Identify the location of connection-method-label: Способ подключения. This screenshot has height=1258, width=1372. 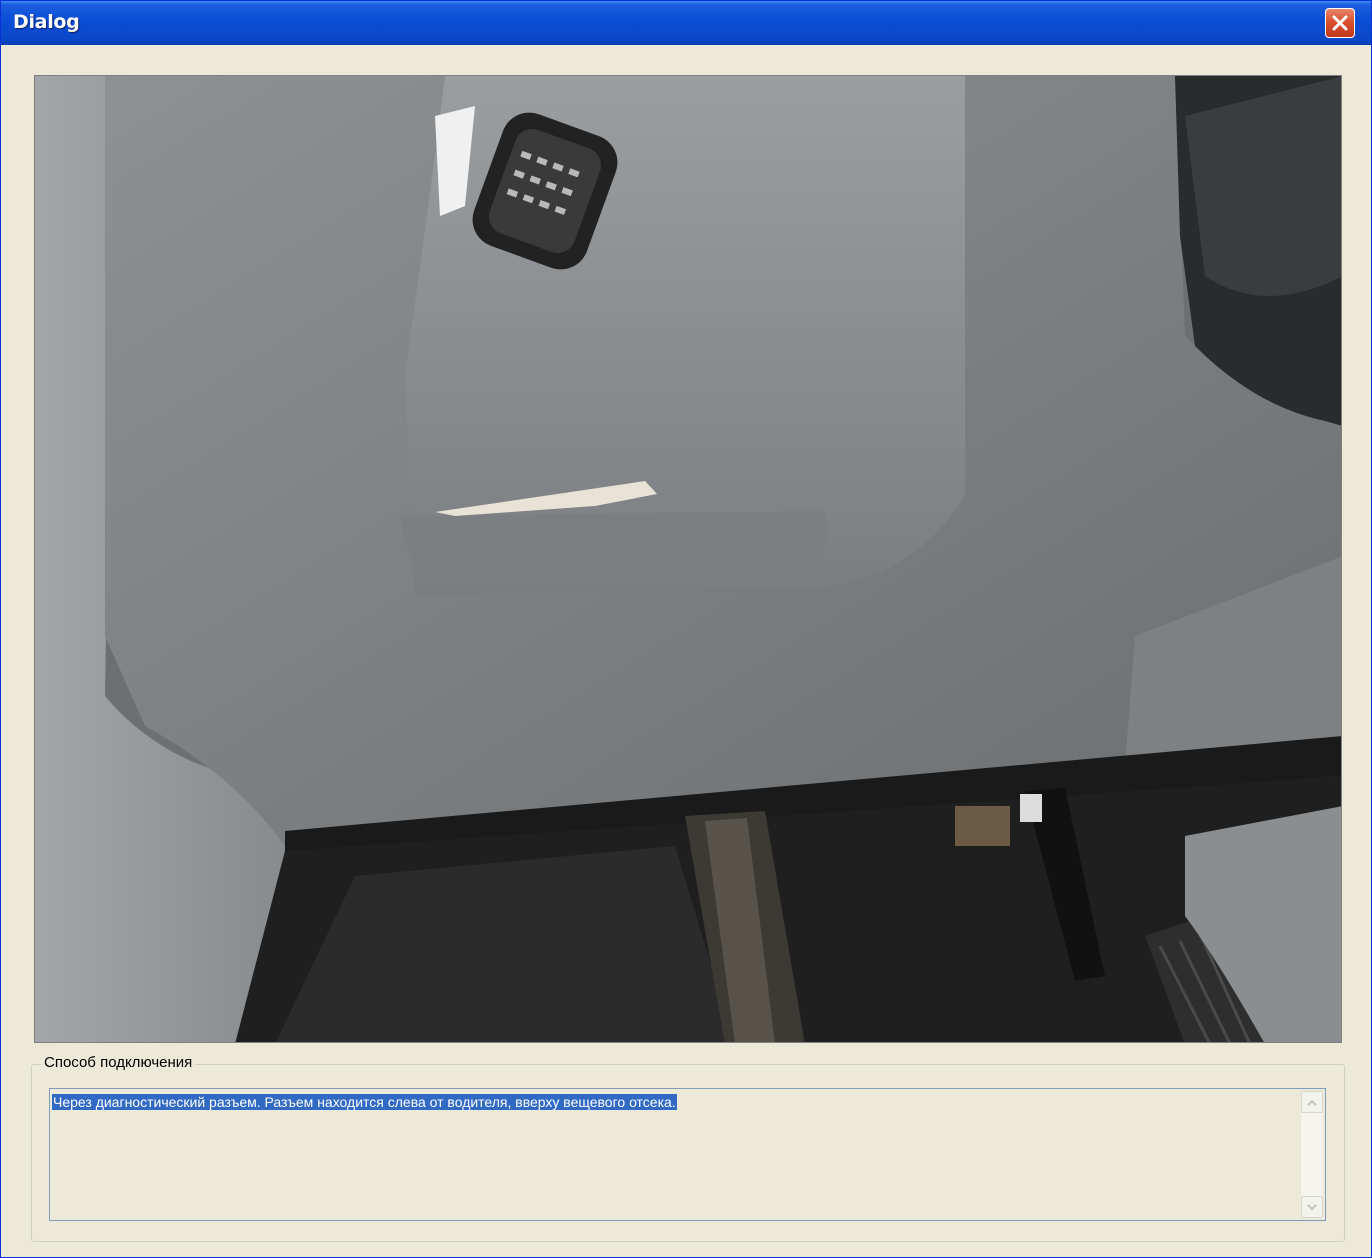
(118, 1062).